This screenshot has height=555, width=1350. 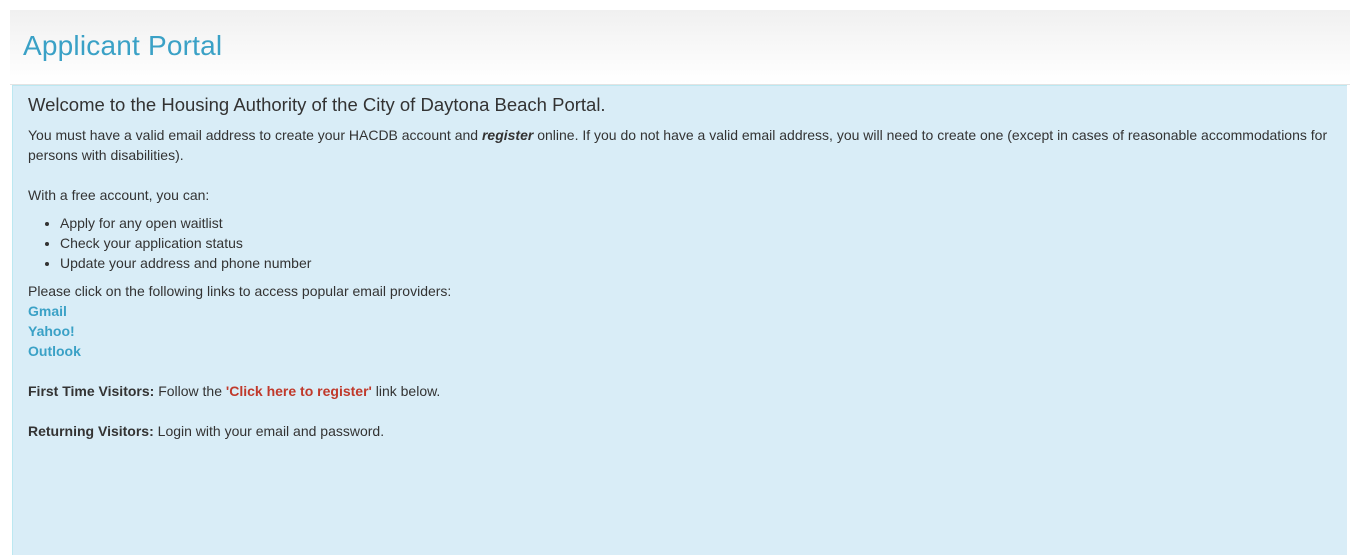 I want to click on returning-label: Returning Visitors:, so click(x=91, y=431).